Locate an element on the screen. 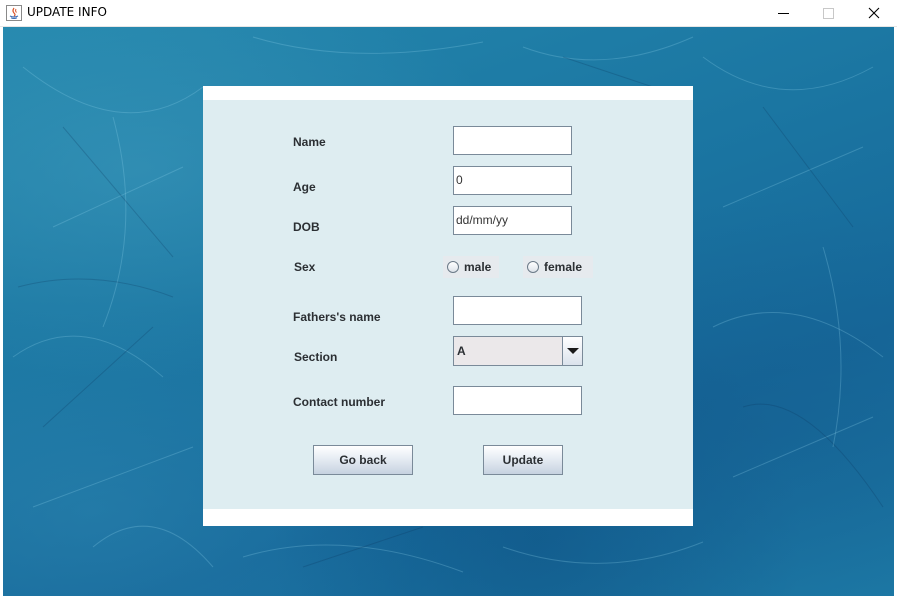 The width and height of the screenshot is (897, 598). minimize-button is located at coordinates (783, 13).